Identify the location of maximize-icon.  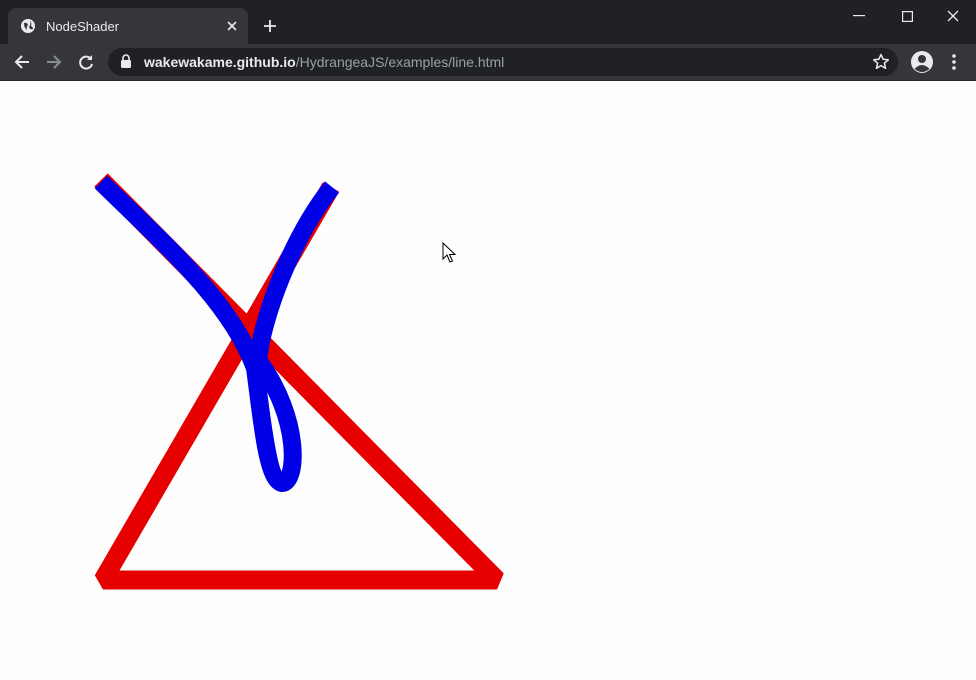
(907, 16).